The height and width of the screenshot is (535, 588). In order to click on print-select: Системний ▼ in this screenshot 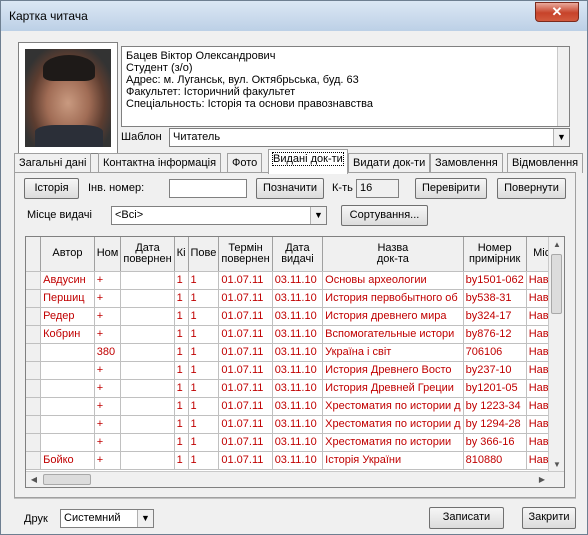, I will do `click(107, 518)`.